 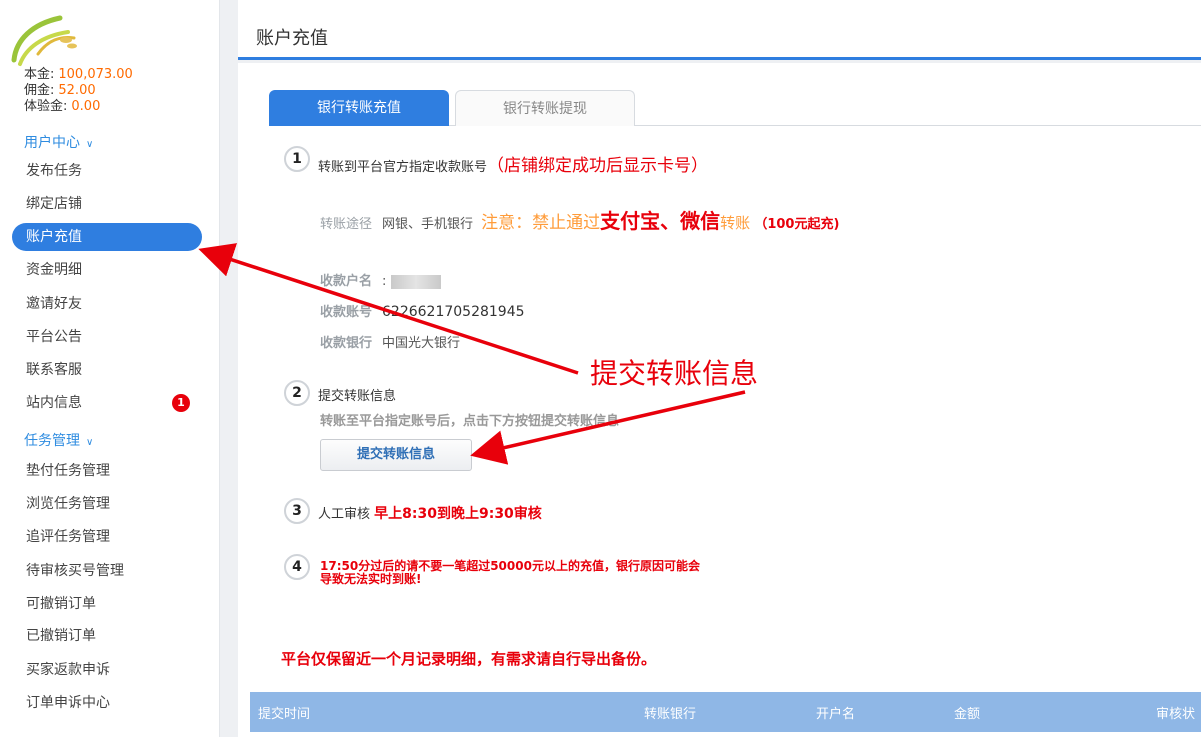 What do you see at coordinates (598, 166) in the screenshot?
I see `step-1-note: （店铺绑定成功后显示卡号）` at bounding box center [598, 166].